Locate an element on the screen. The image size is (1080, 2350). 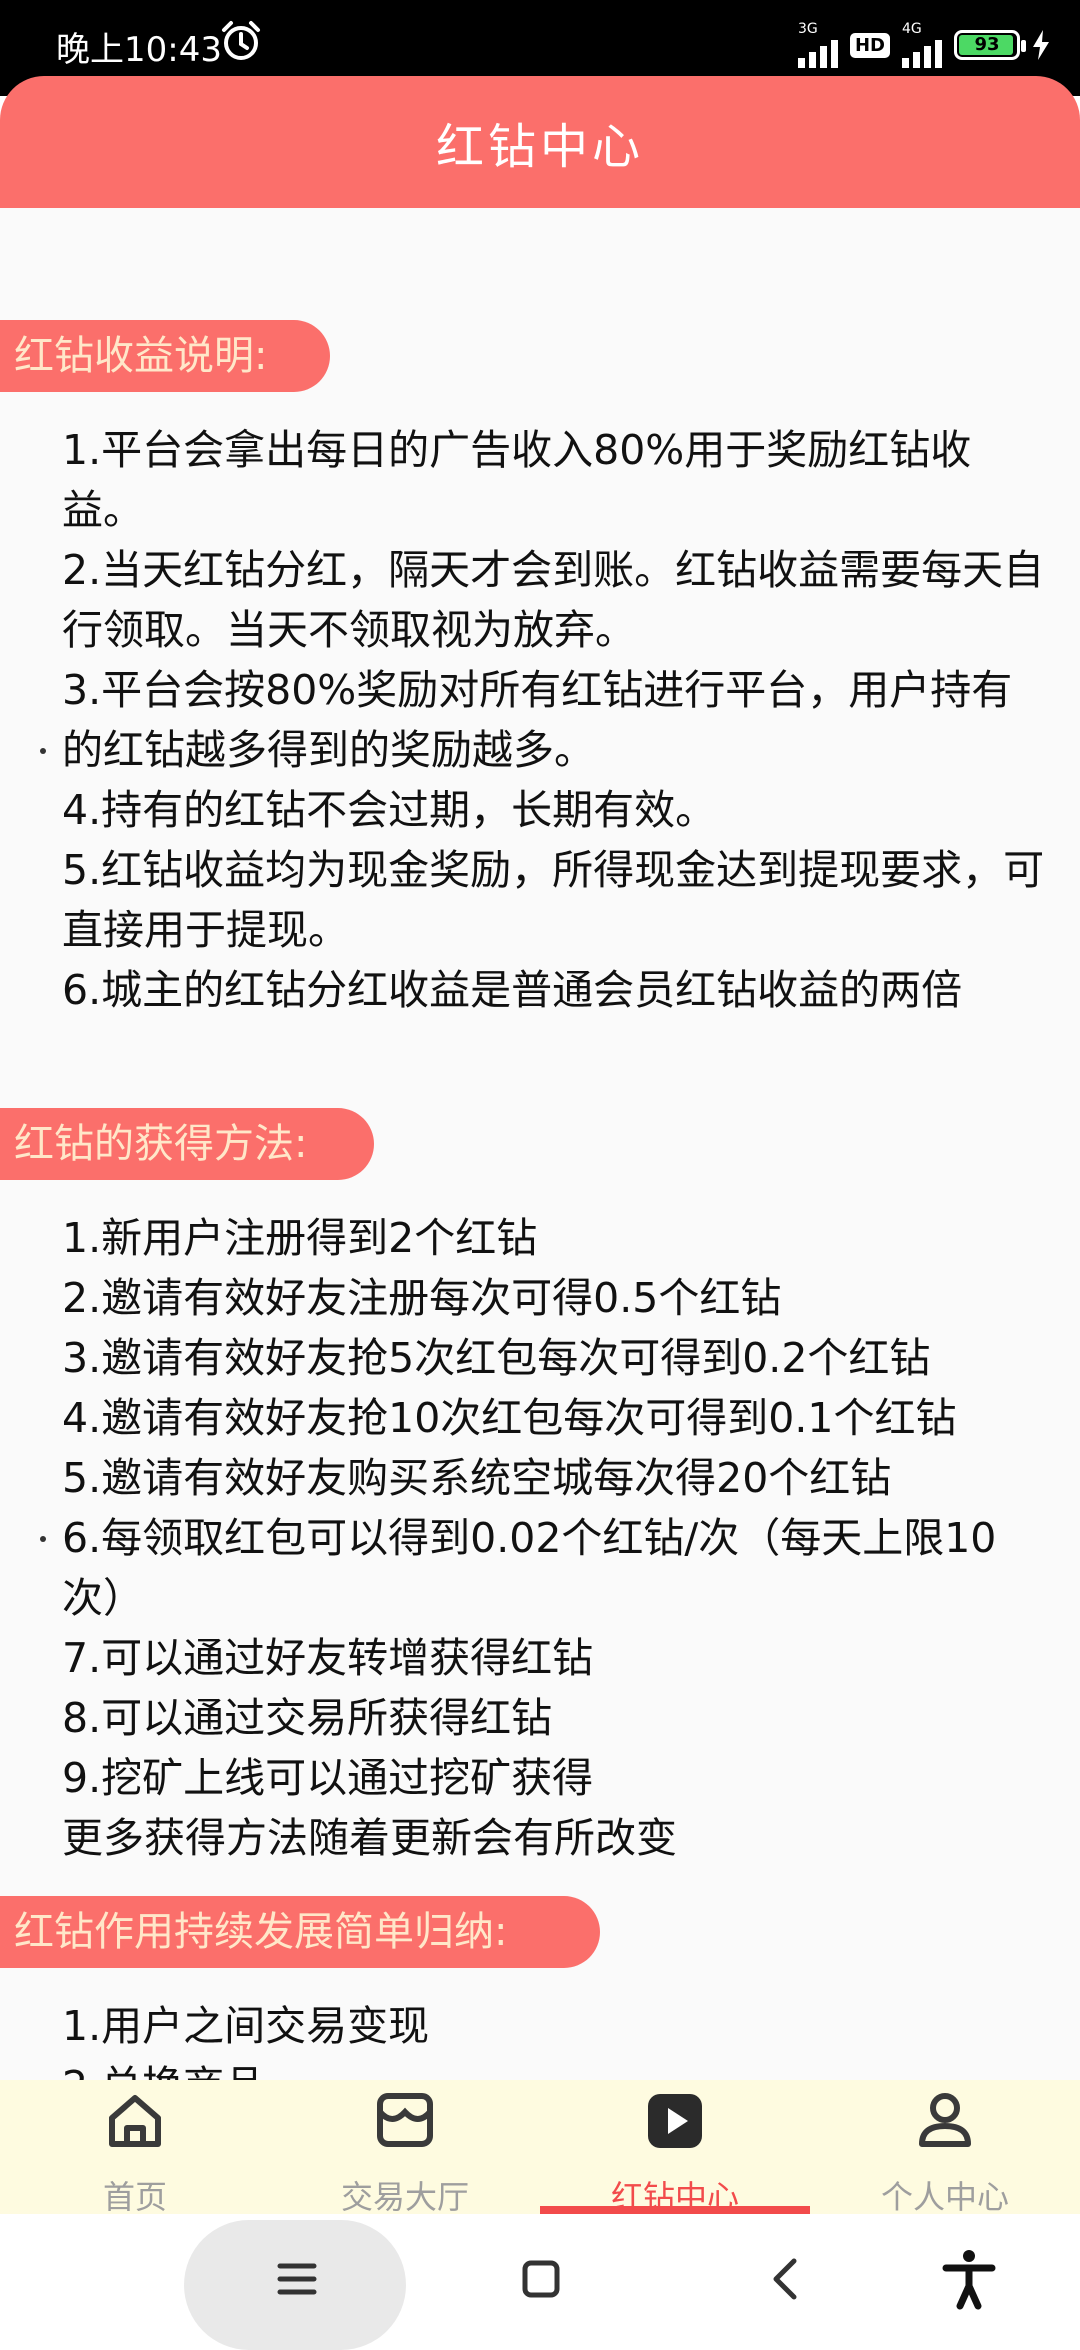
network-label-3g: 3G is located at coordinates (807, 29).